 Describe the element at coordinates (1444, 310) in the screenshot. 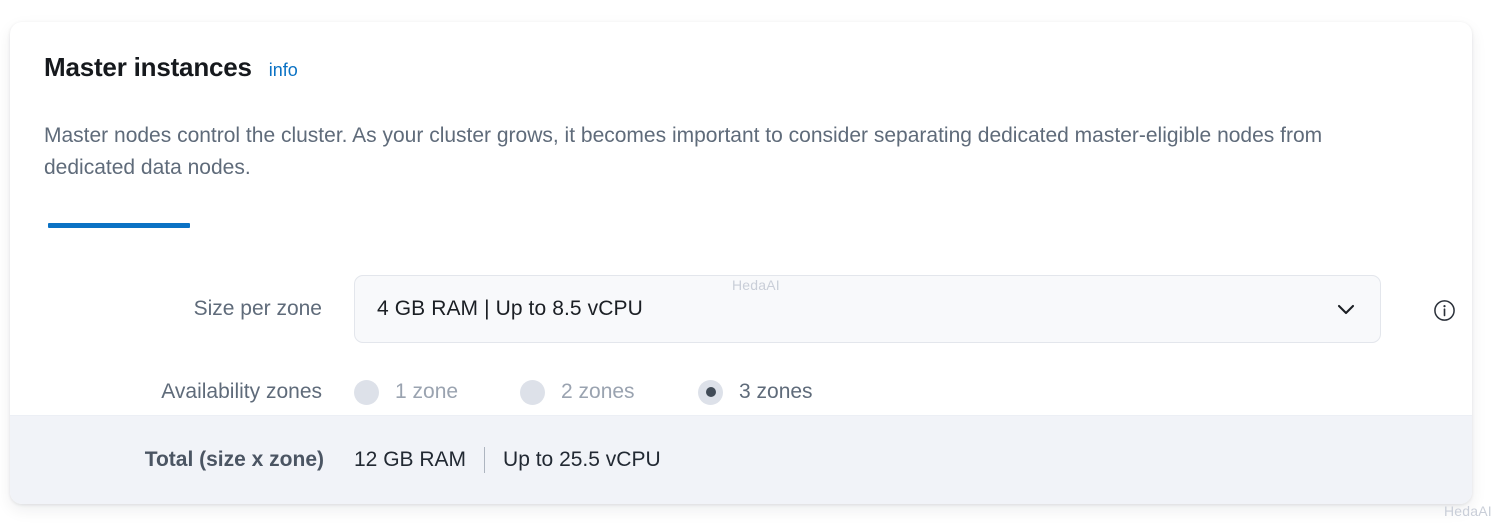

I see `info-circle-icon` at that location.